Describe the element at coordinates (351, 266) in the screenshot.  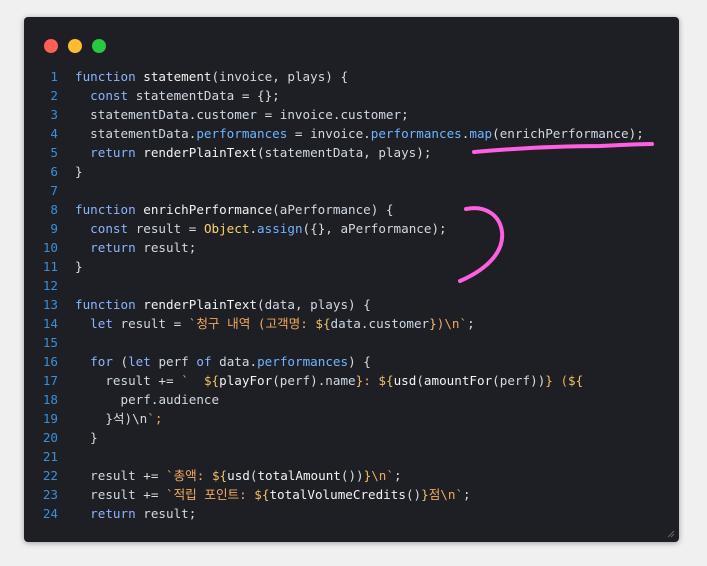
I see `code-line: 11}` at that location.